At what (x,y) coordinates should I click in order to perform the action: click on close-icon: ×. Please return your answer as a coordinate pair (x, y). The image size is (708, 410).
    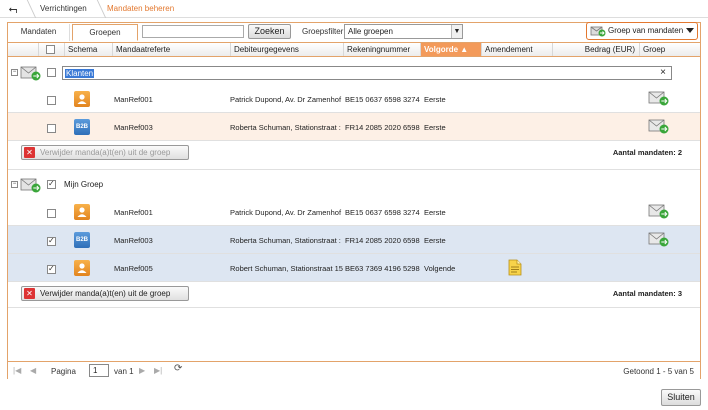
    Looking at the image, I should click on (663, 73).